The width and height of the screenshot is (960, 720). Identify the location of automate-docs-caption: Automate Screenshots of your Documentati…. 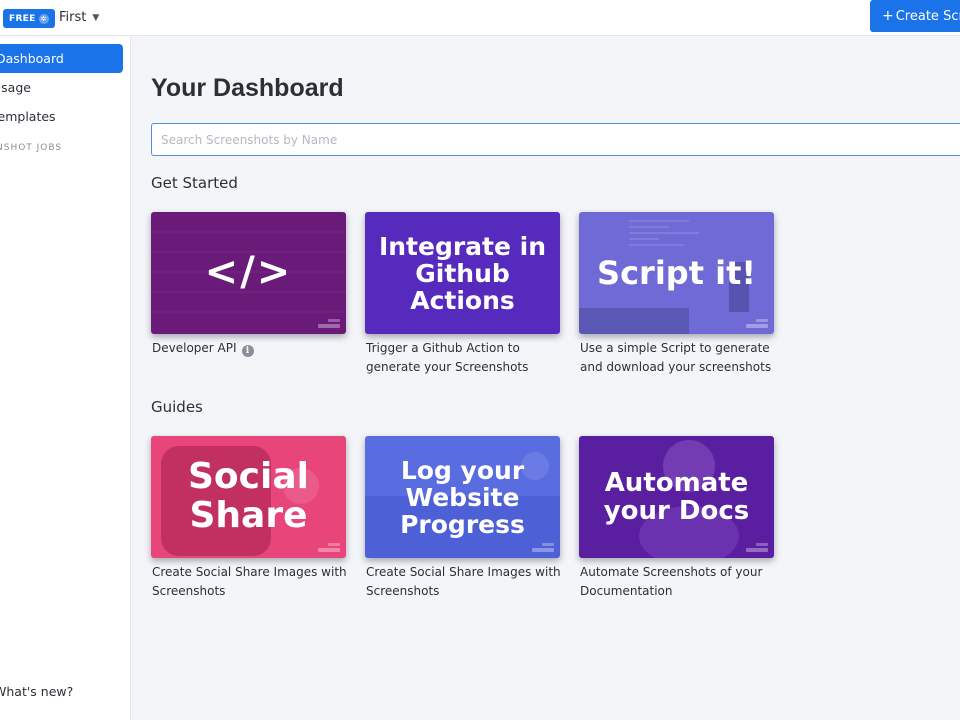
(671, 581).